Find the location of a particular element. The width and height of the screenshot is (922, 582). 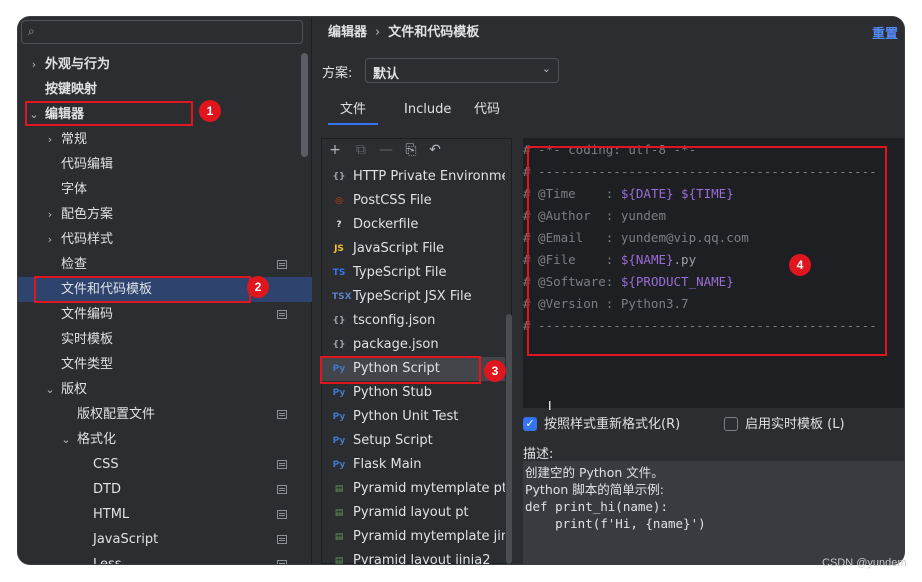

sidebar-item: CSS is located at coordinates (165, 464).